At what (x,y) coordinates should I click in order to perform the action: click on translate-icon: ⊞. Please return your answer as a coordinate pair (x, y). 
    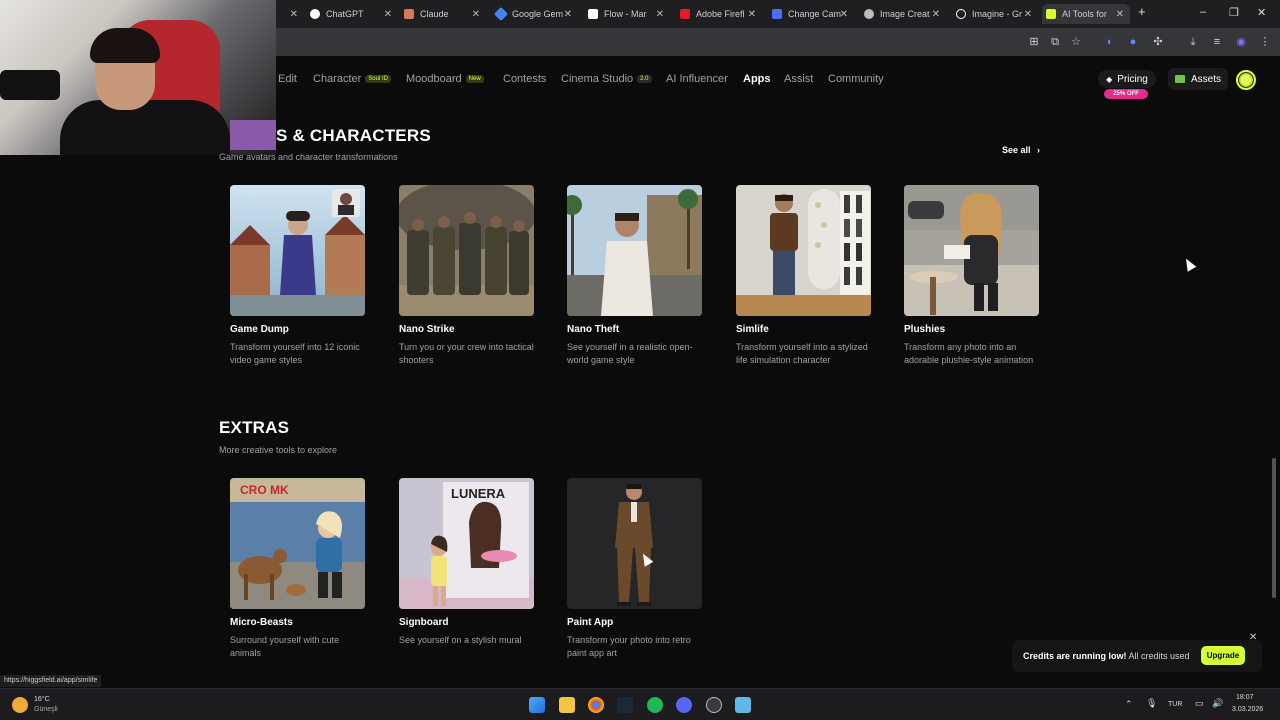
    Looking at the image, I should click on (1034, 42).